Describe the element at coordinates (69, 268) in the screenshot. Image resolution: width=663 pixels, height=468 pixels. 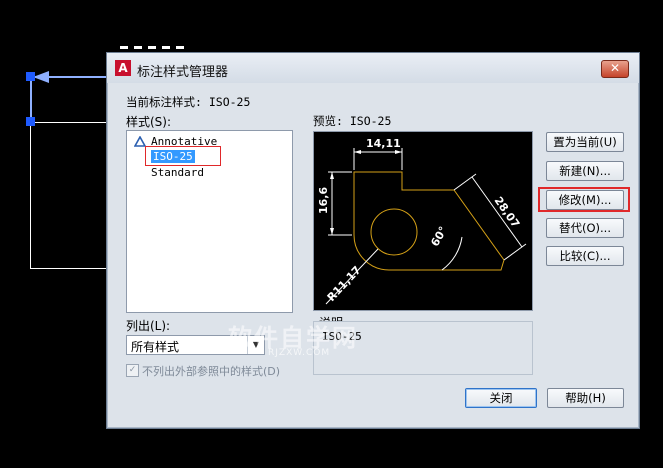
I see `cad-rect-bottom` at that location.